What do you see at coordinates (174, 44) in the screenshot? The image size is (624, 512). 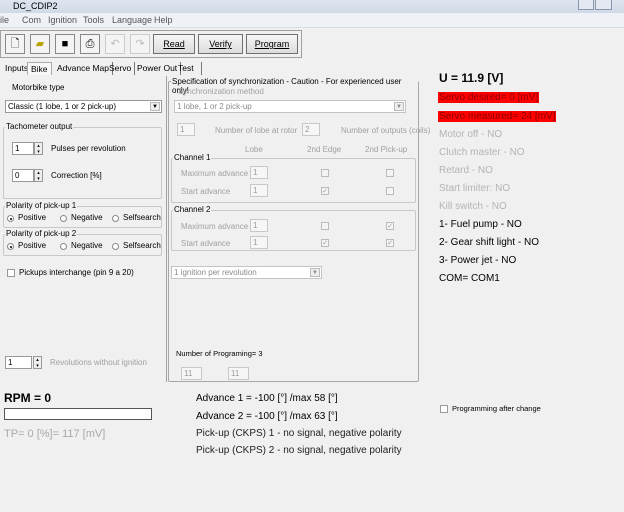 I see `read-button: Read` at bounding box center [174, 44].